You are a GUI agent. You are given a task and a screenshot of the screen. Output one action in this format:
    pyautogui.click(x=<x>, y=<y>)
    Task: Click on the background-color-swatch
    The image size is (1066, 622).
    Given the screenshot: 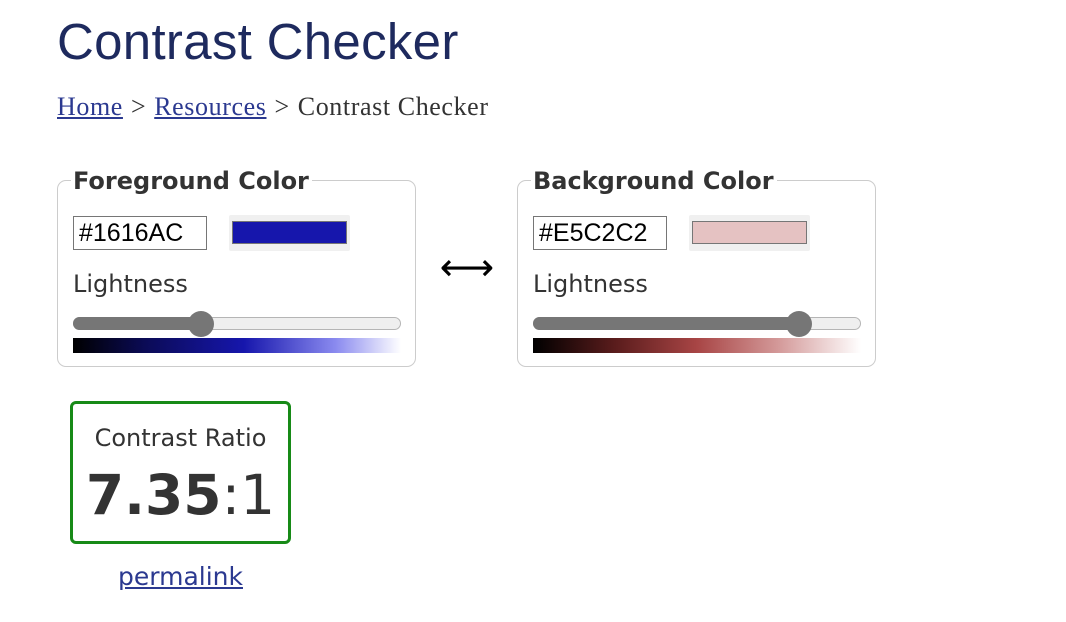 What is the action you would take?
    pyautogui.click(x=749, y=232)
    